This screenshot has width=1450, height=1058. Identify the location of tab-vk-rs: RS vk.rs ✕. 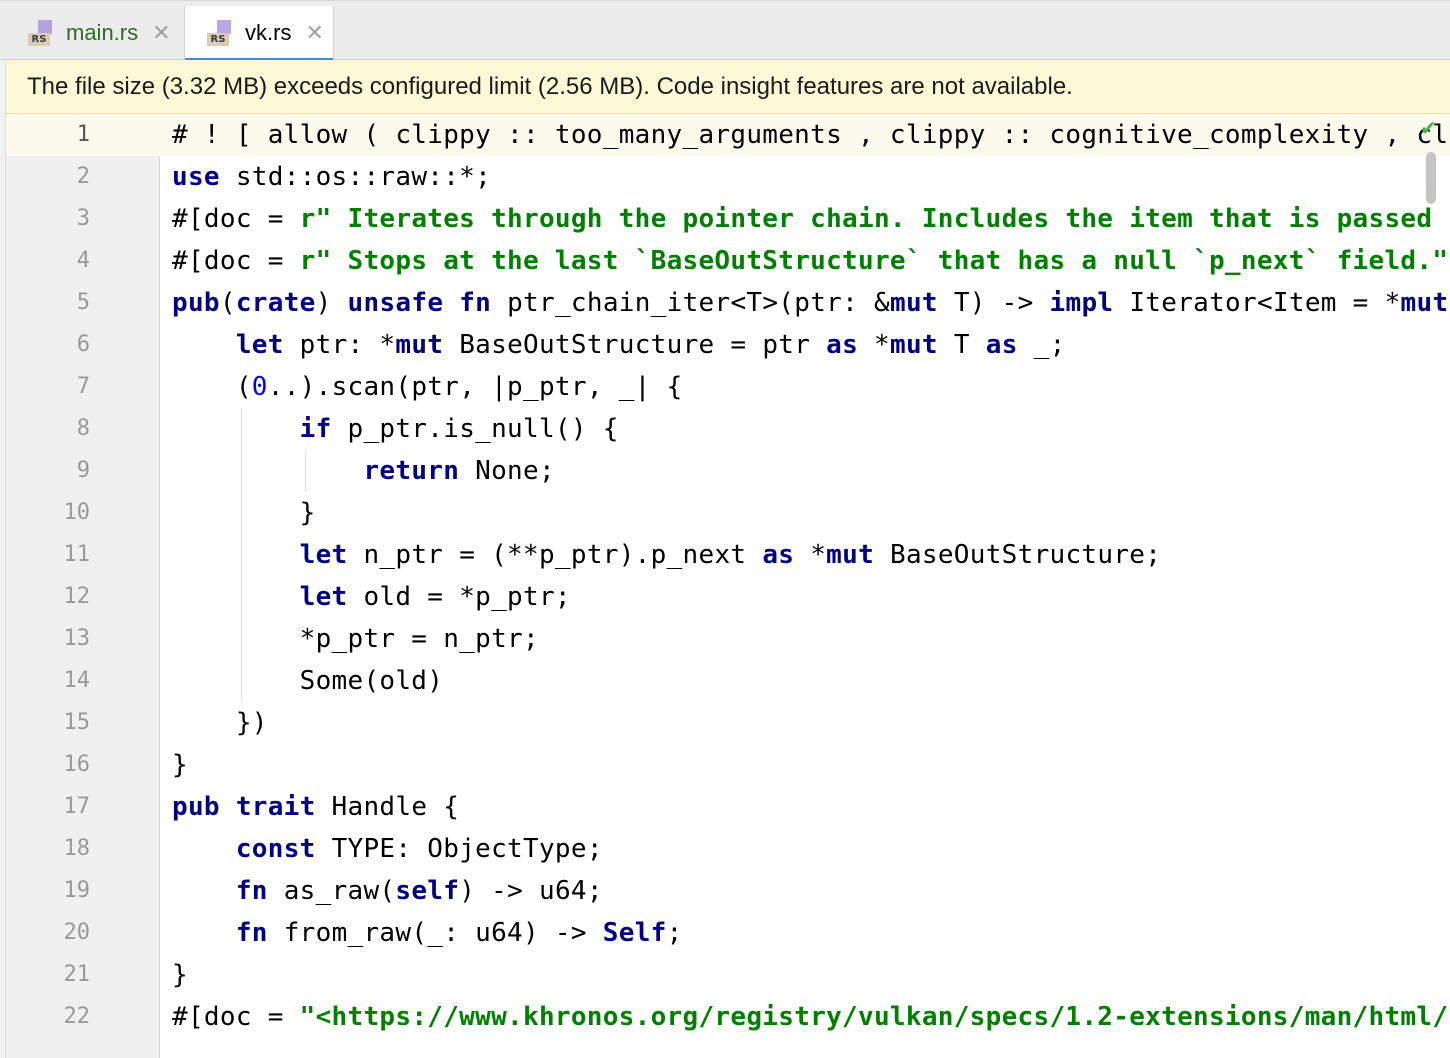
(259, 33).